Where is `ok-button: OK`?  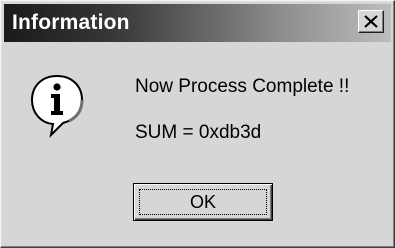
ok-button: OK is located at coordinates (203, 202).